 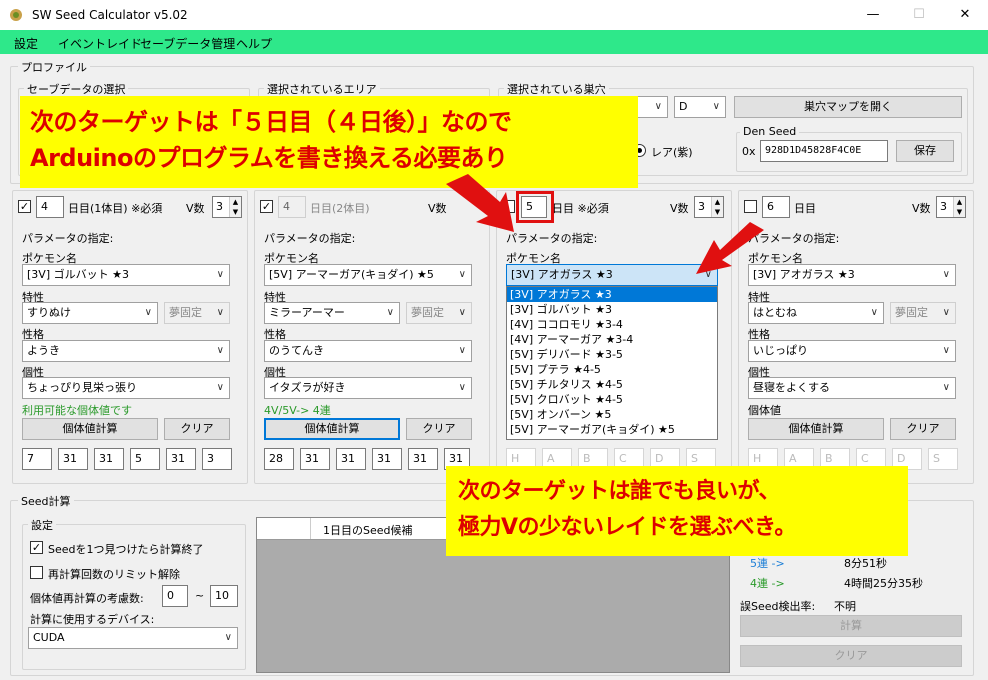 What do you see at coordinates (612, 414) in the screenshot?
I see `dropdown-item: [5V] オンバーン ★5` at bounding box center [612, 414].